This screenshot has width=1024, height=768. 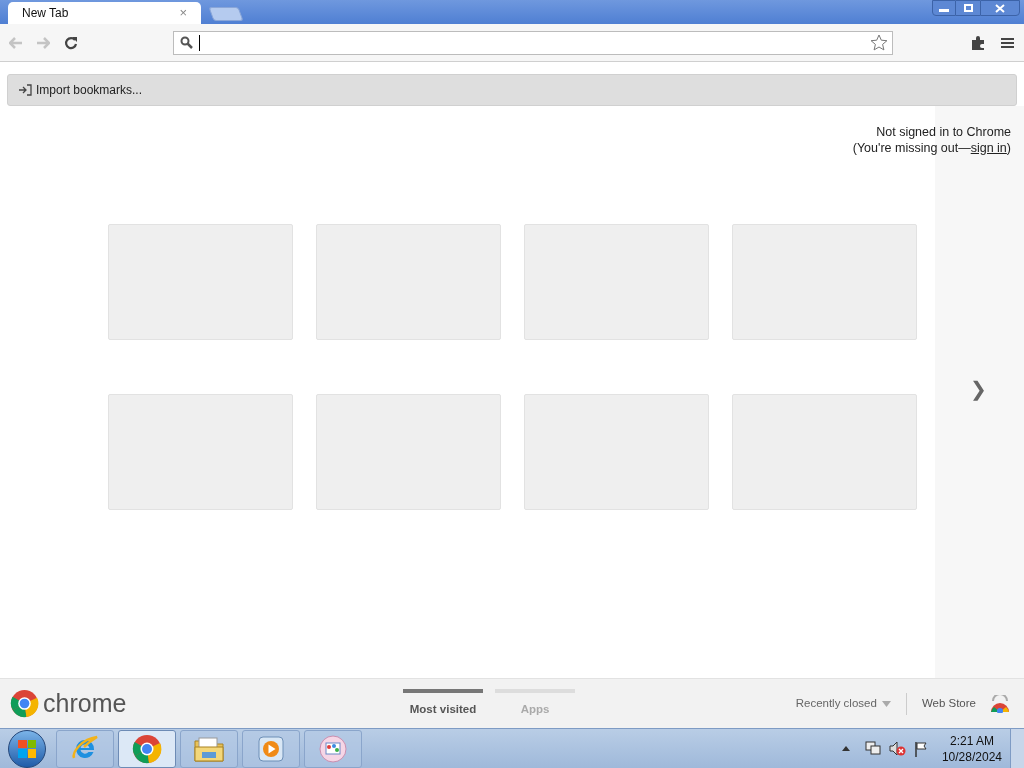 I want to click on tab-close-button: ×, so click(x=183, y=13).